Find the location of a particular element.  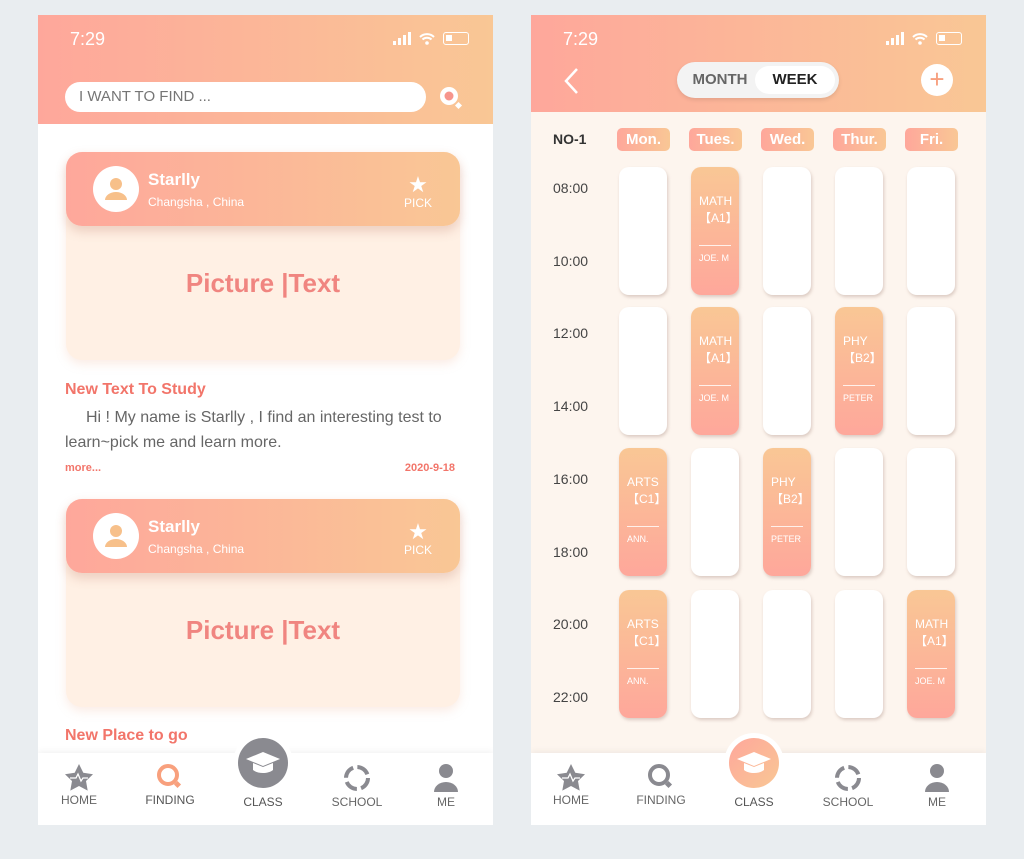

star-pulse-icon is located at coordinates (79, 777).